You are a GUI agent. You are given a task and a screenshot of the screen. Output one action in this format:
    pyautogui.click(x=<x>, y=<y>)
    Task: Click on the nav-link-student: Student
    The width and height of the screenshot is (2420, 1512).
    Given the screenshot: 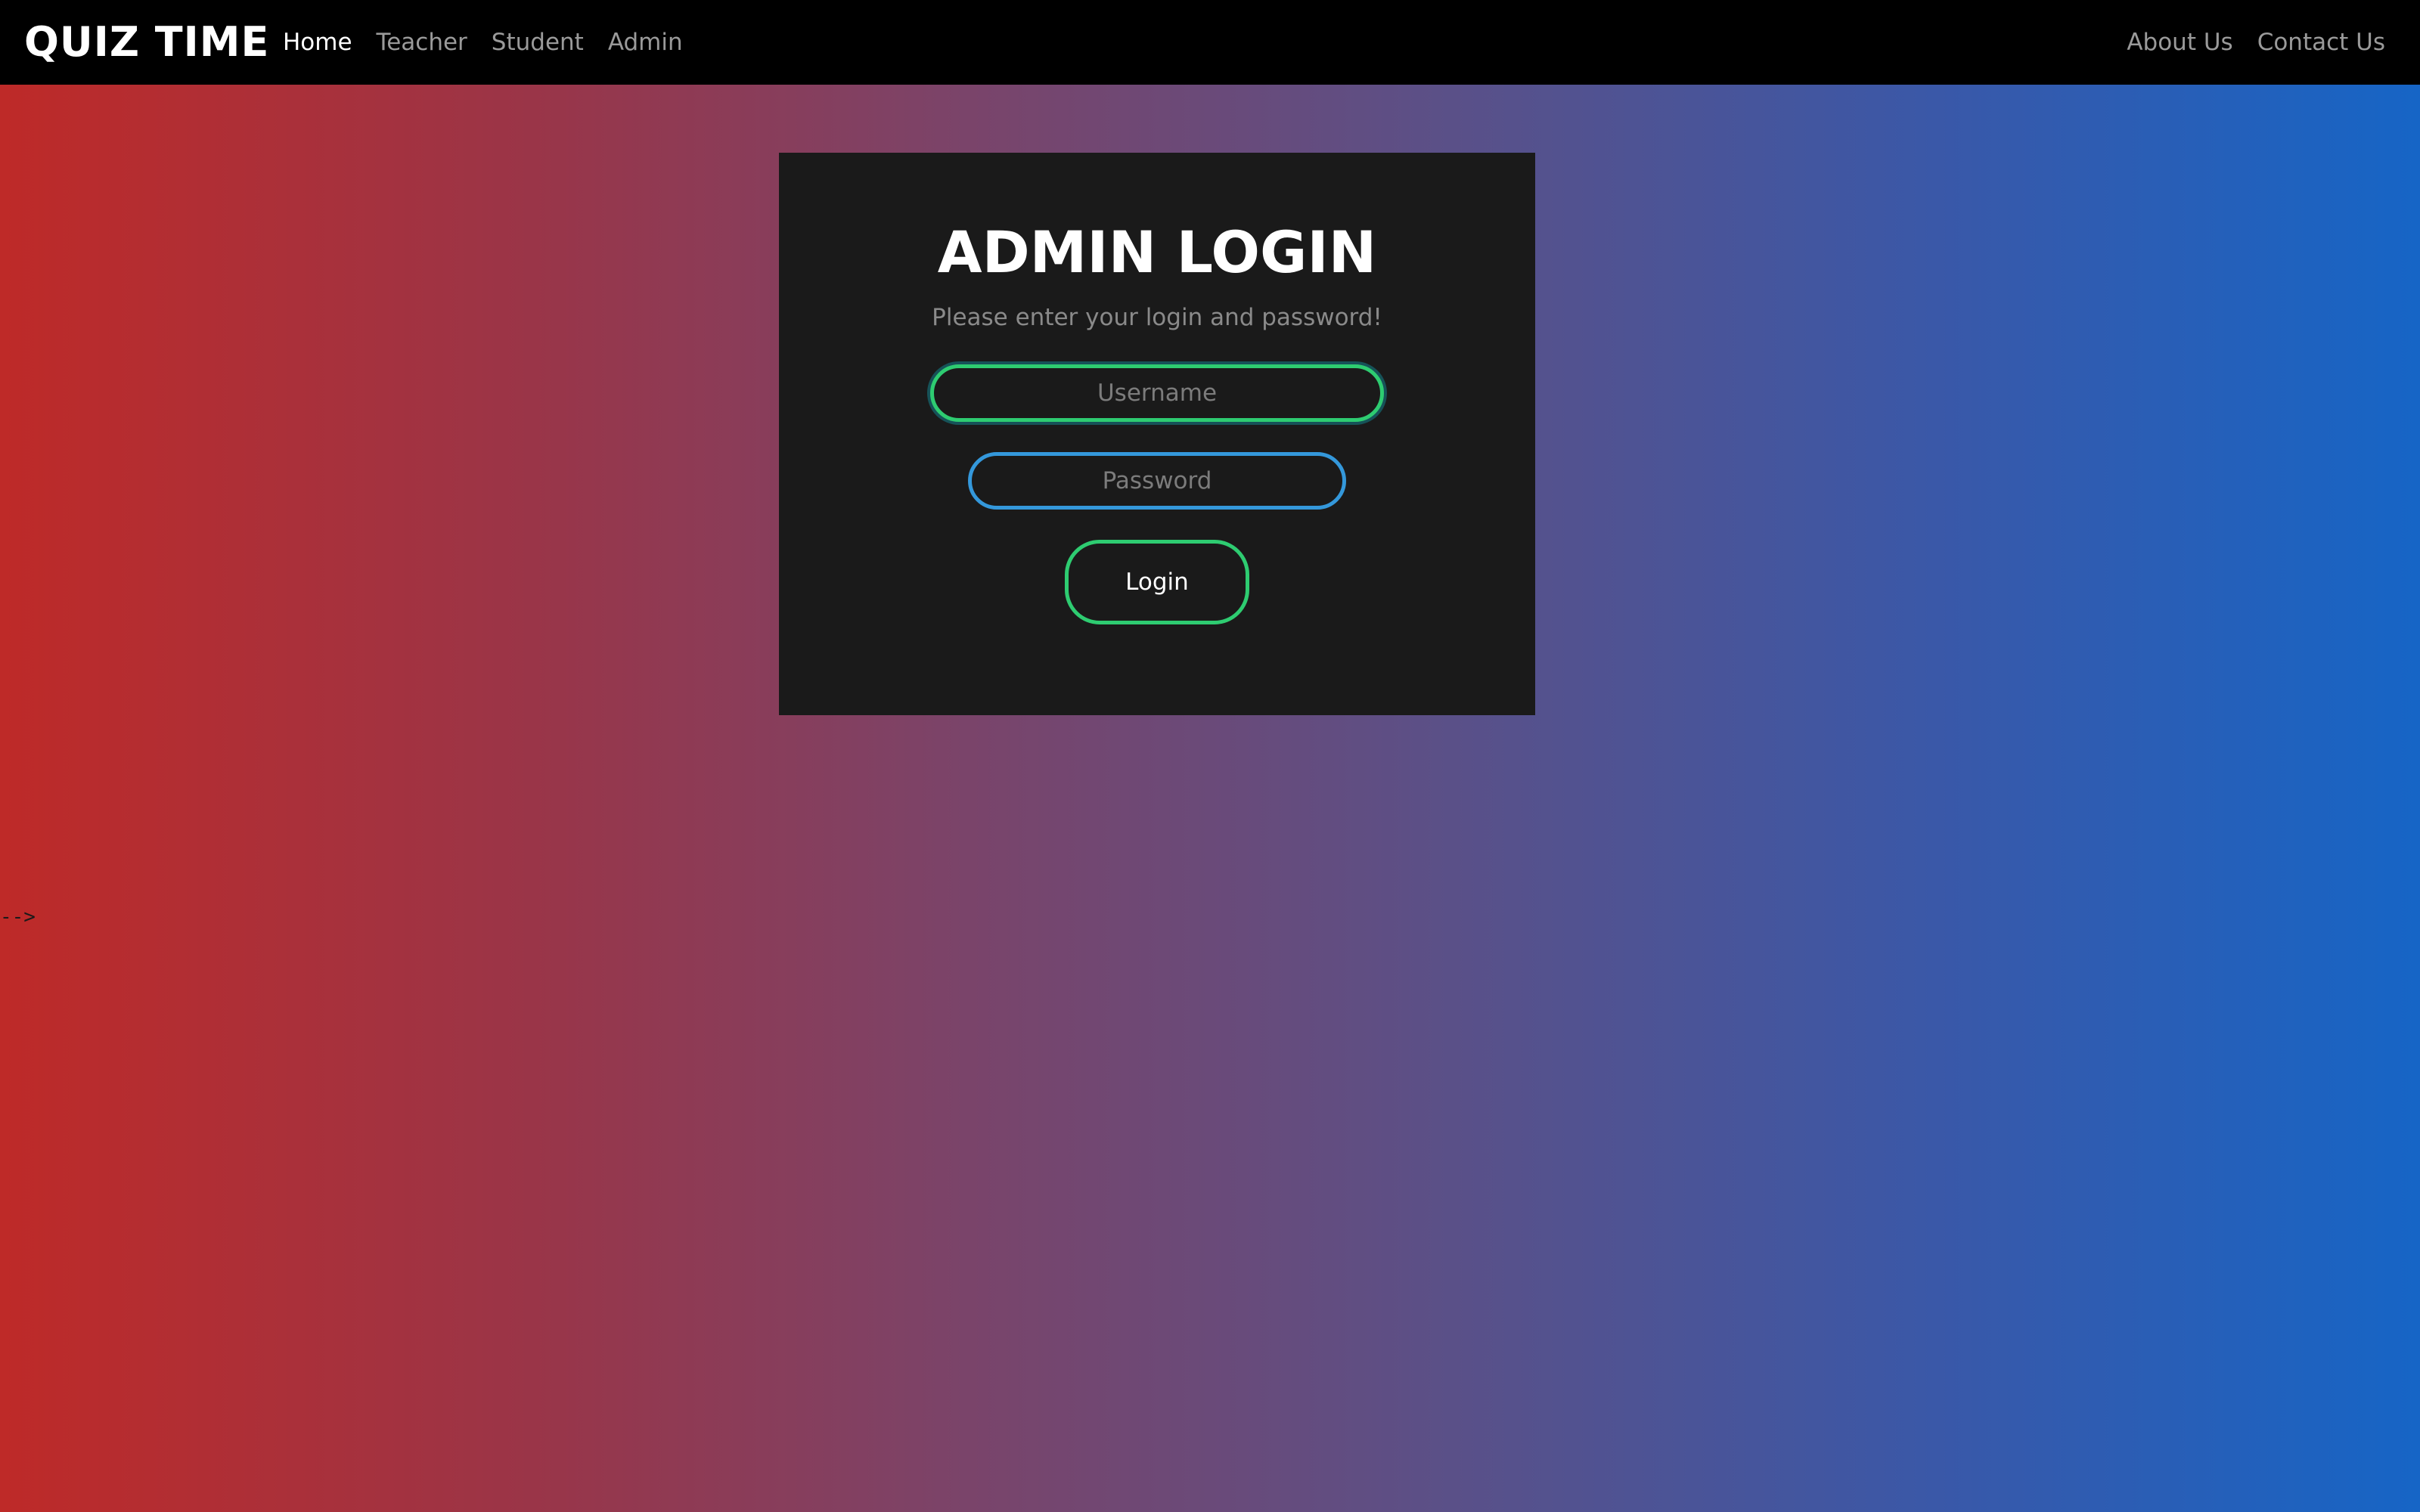 What is the action you would take?
    pyautogui.click(x=538, y=42)
    